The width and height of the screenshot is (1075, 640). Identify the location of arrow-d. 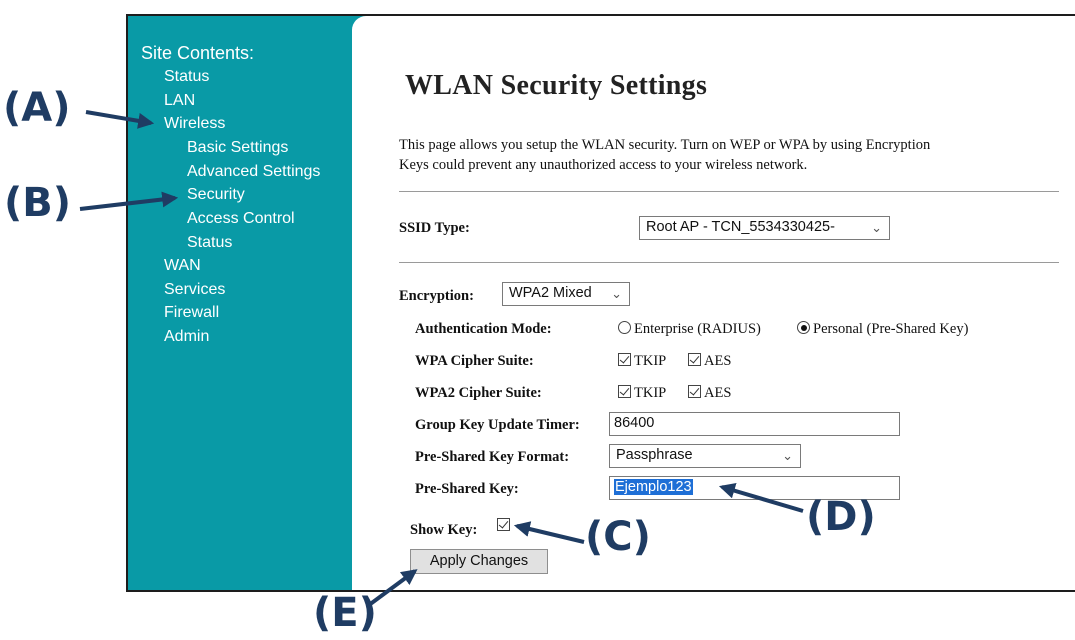
(761, 497).